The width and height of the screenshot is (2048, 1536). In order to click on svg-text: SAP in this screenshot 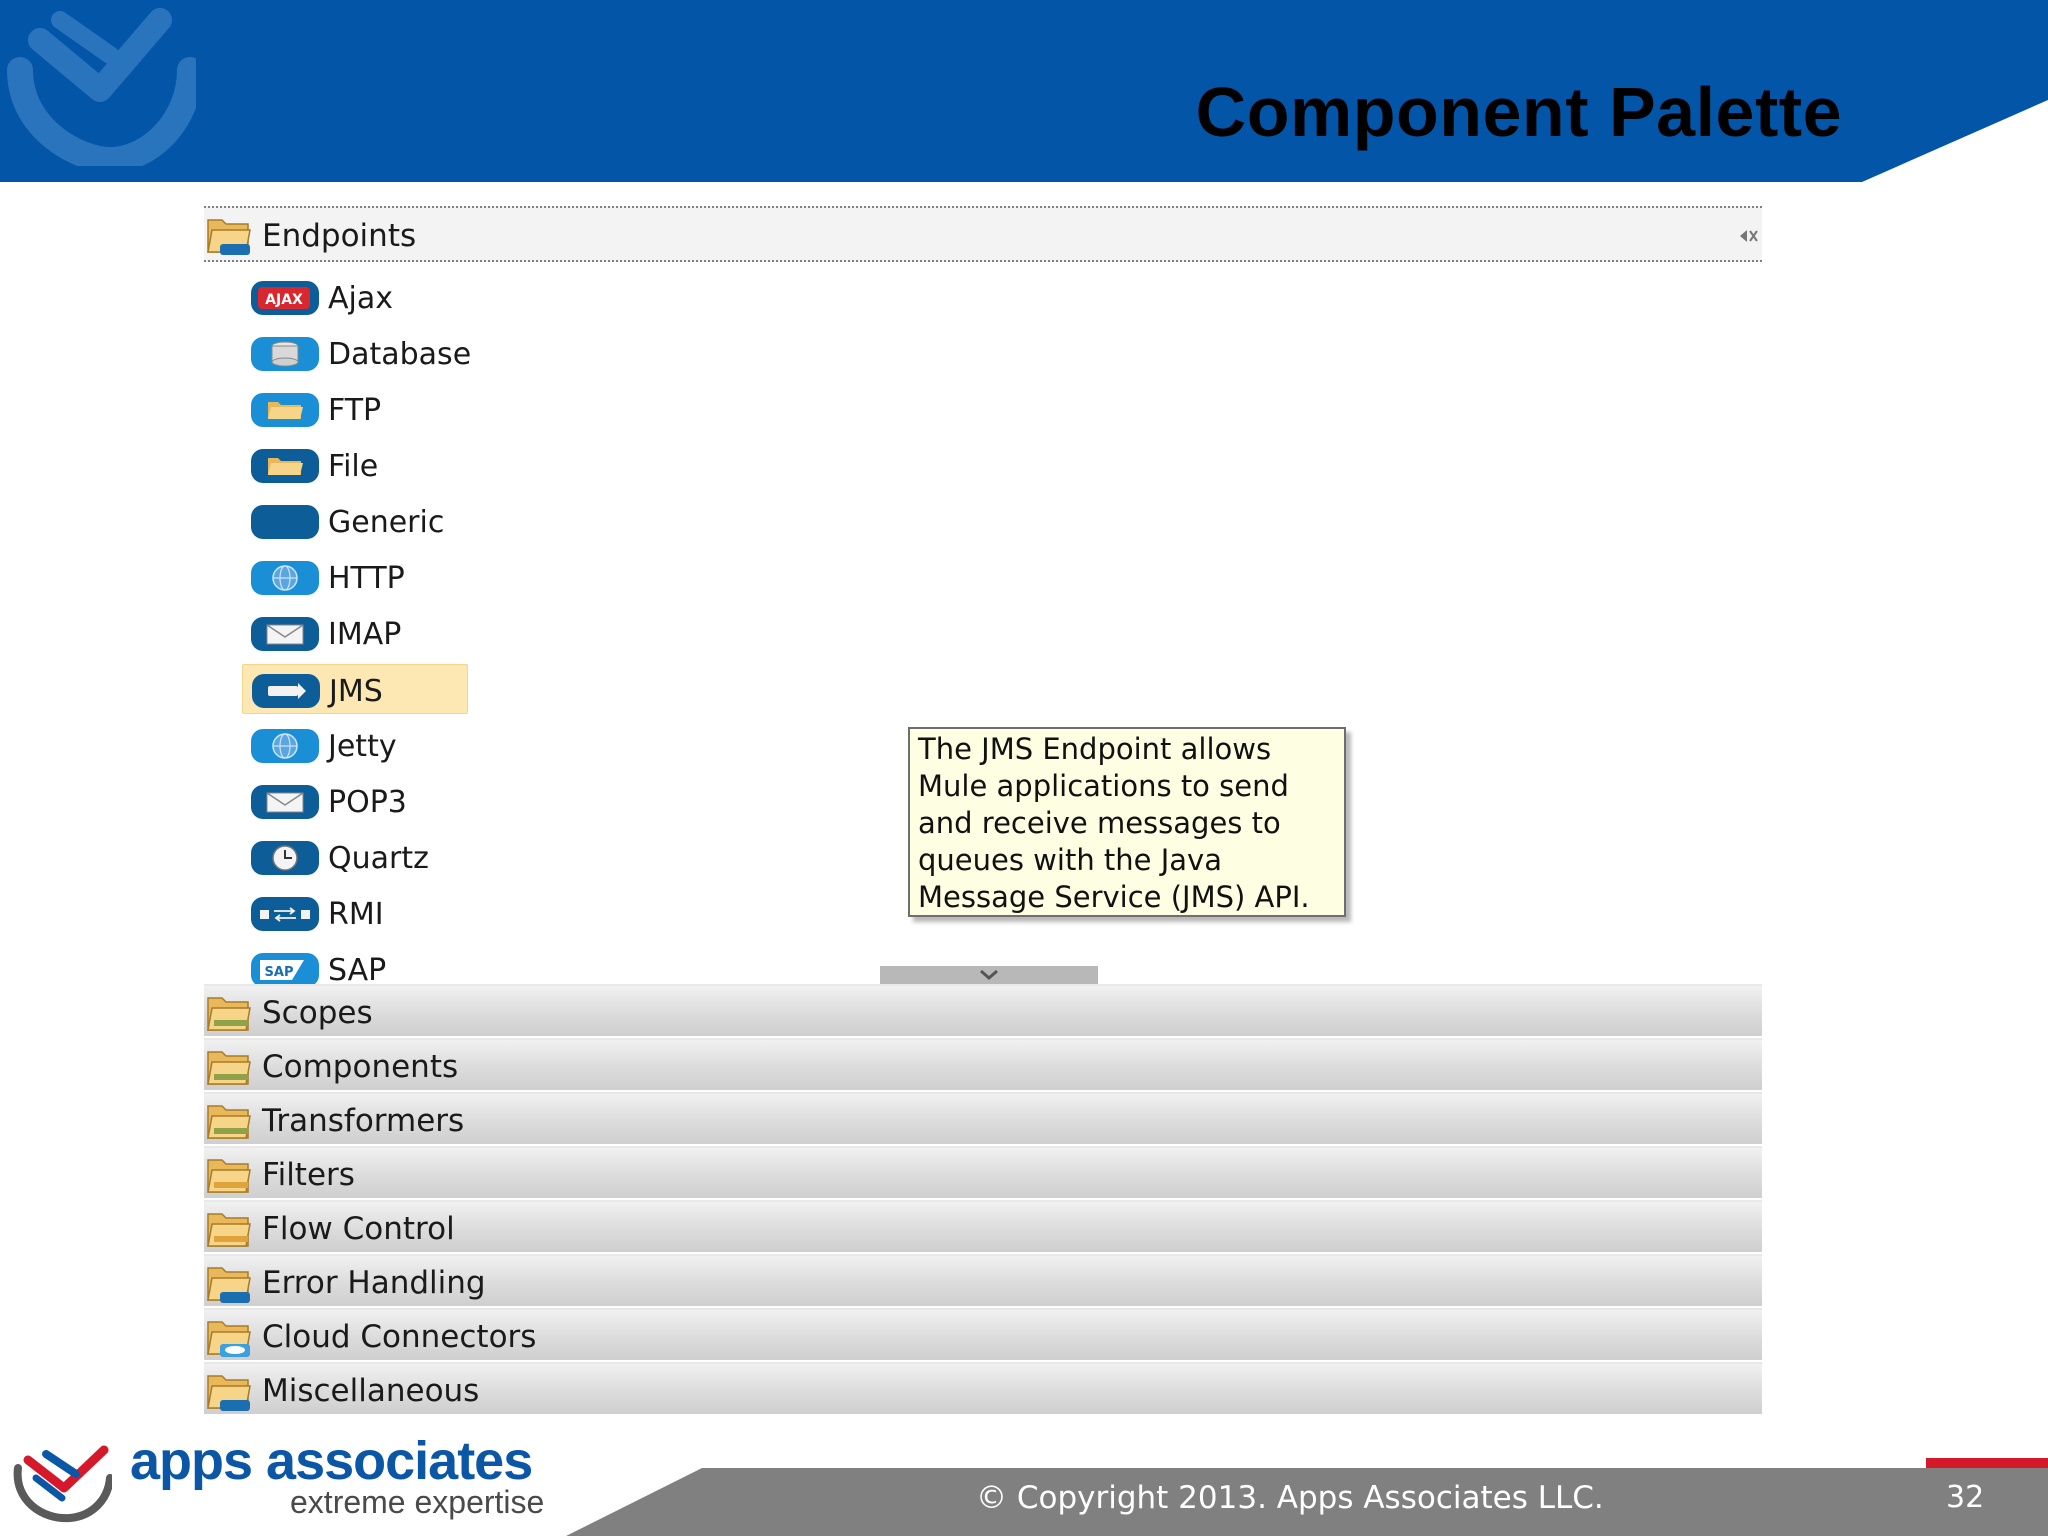, I will do `click(279, 972)`.